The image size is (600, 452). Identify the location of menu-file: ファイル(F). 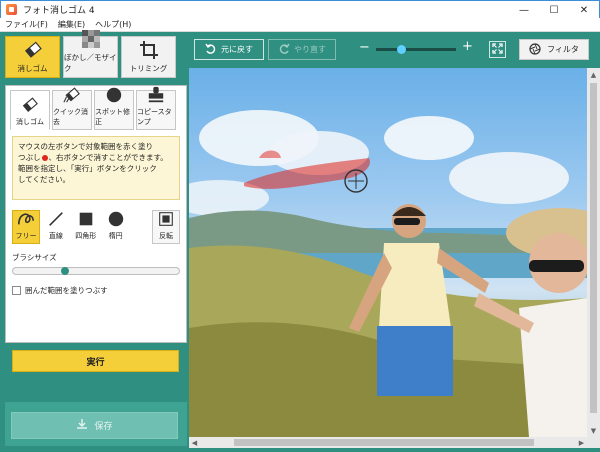
(26, 24).